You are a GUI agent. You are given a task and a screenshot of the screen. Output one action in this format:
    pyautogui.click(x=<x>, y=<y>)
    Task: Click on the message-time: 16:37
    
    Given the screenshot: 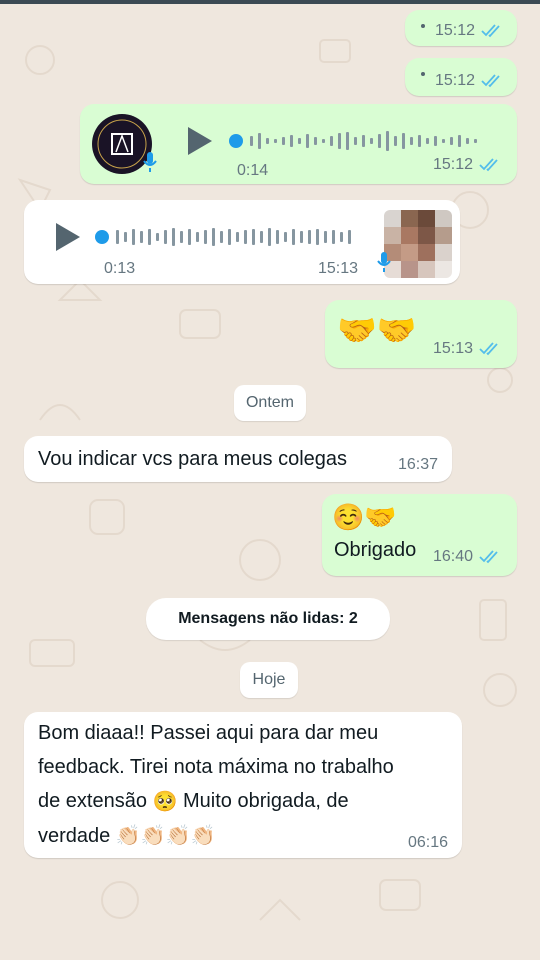 What is the action you would take?
    pyautogui.click(x=417, y=464)
    